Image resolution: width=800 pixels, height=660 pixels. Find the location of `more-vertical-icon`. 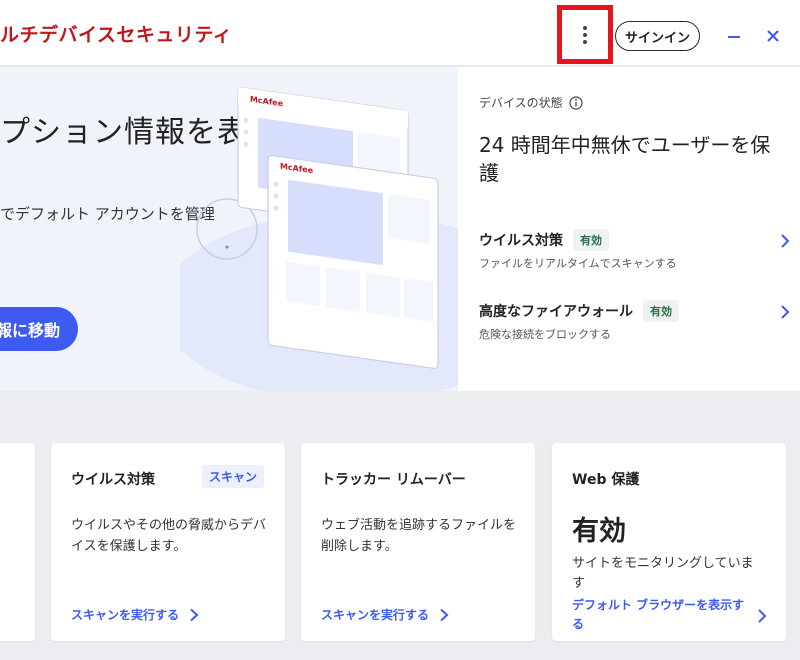

more-vertical-icon is located at coordinates (585, 34).